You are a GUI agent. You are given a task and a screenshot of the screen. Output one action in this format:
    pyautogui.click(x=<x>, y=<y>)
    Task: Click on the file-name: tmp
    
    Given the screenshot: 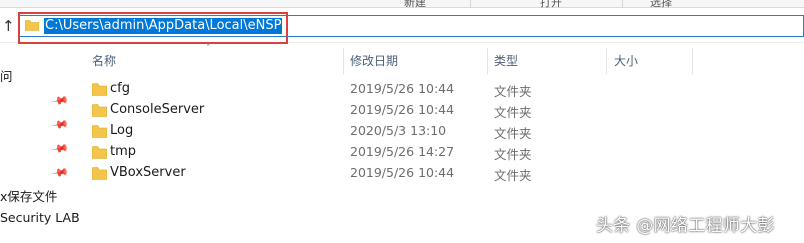 What is the action you would take?
    pyautogui.click(x=123, y=151)
    